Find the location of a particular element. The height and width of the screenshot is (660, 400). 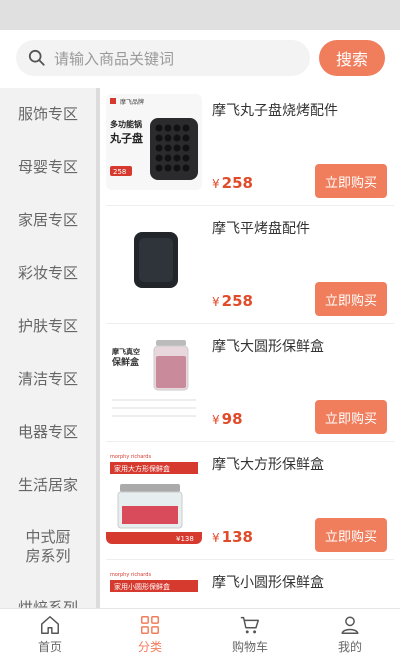

tab-category: 分类 is located at coordinates (150, 634).